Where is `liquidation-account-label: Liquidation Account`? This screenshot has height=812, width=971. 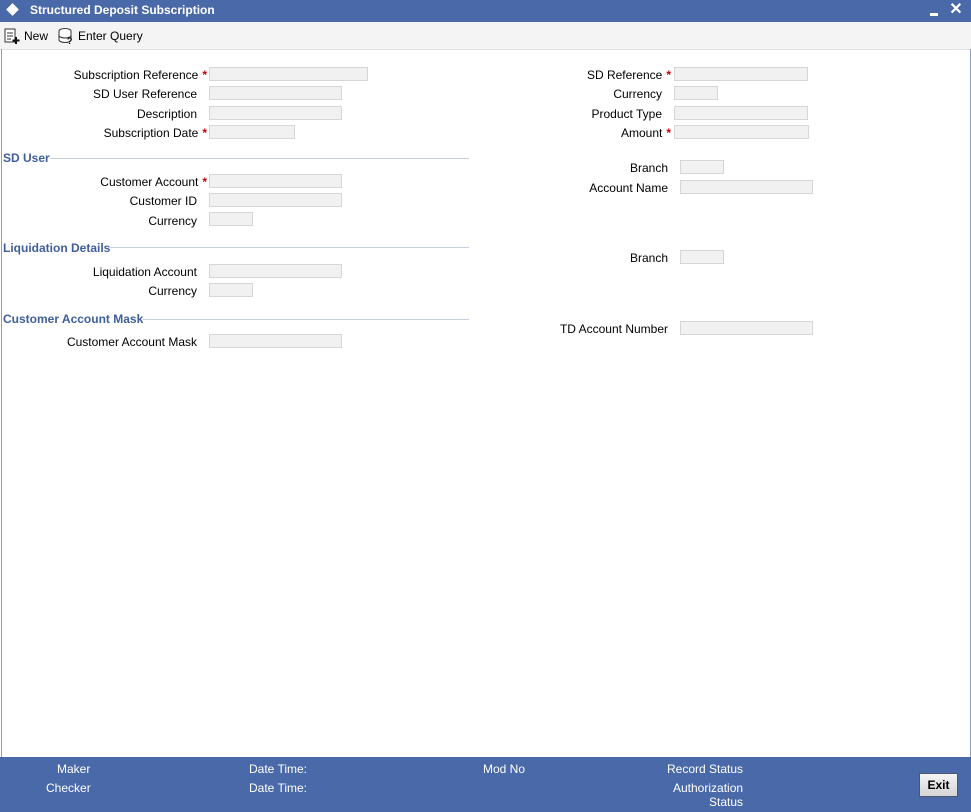
liquidation-account-label: Liquidation Account is located at coordinates (144, 272).